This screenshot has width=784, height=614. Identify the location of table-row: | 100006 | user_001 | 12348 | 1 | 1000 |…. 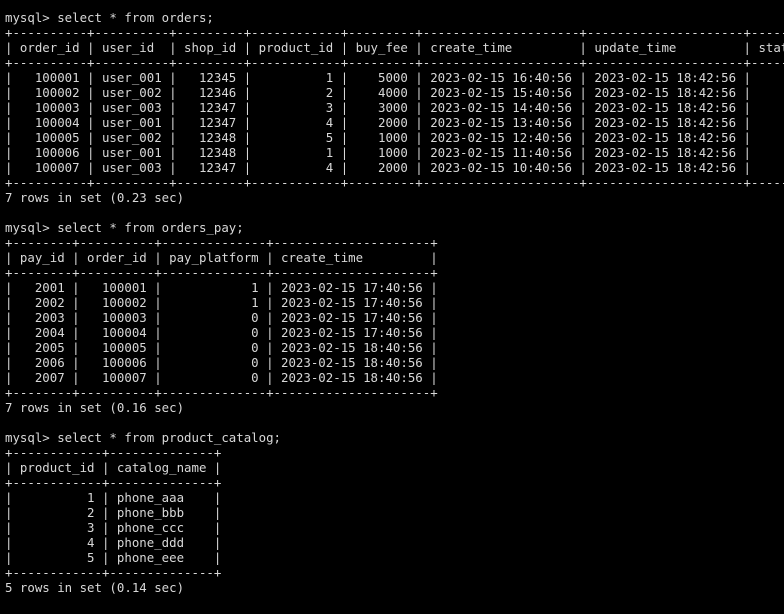
(394, 152).